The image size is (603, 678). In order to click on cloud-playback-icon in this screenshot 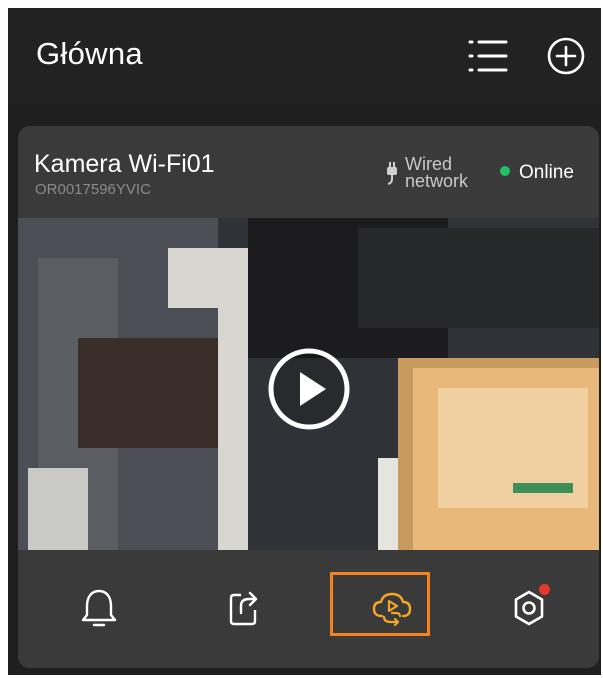, I will do `click(392, 609)`.